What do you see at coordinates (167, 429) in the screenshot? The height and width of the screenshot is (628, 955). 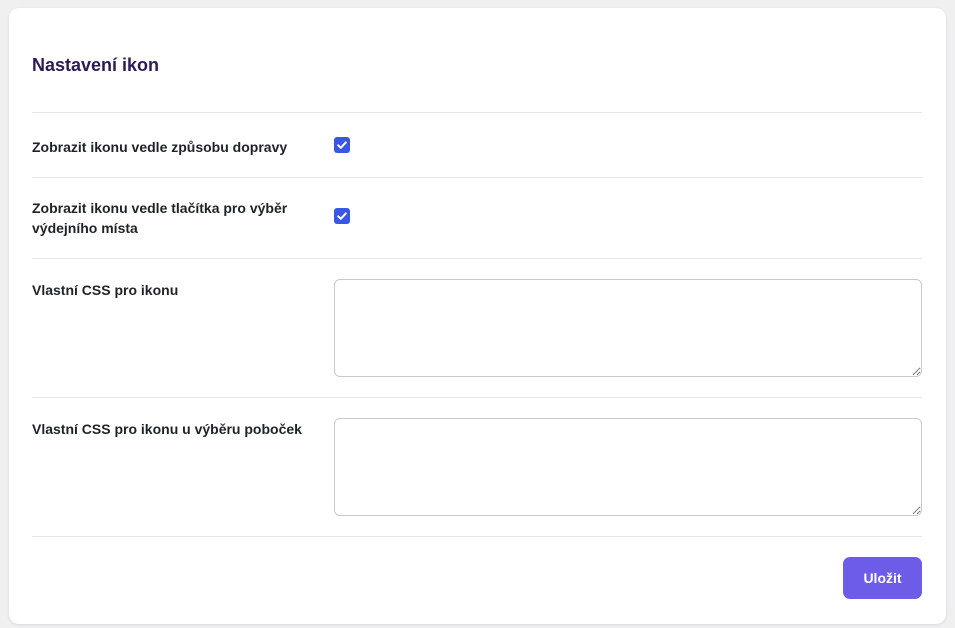 I see `custom-css-branch-icon-label: Vlastní CSS pro ikonu u výběru poboček` at bounding box center [167, 429].